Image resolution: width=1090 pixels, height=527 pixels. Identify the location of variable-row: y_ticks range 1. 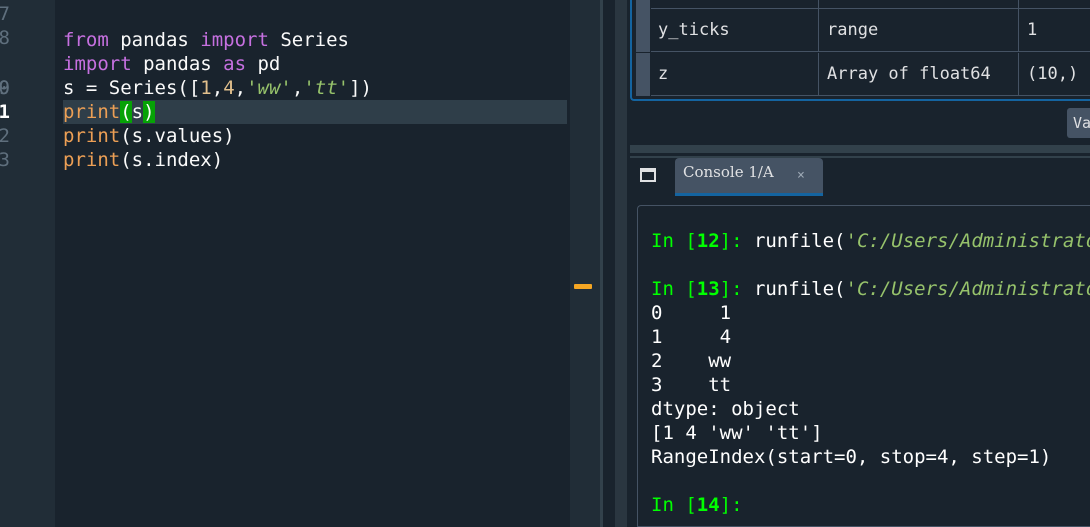
(861, 30).